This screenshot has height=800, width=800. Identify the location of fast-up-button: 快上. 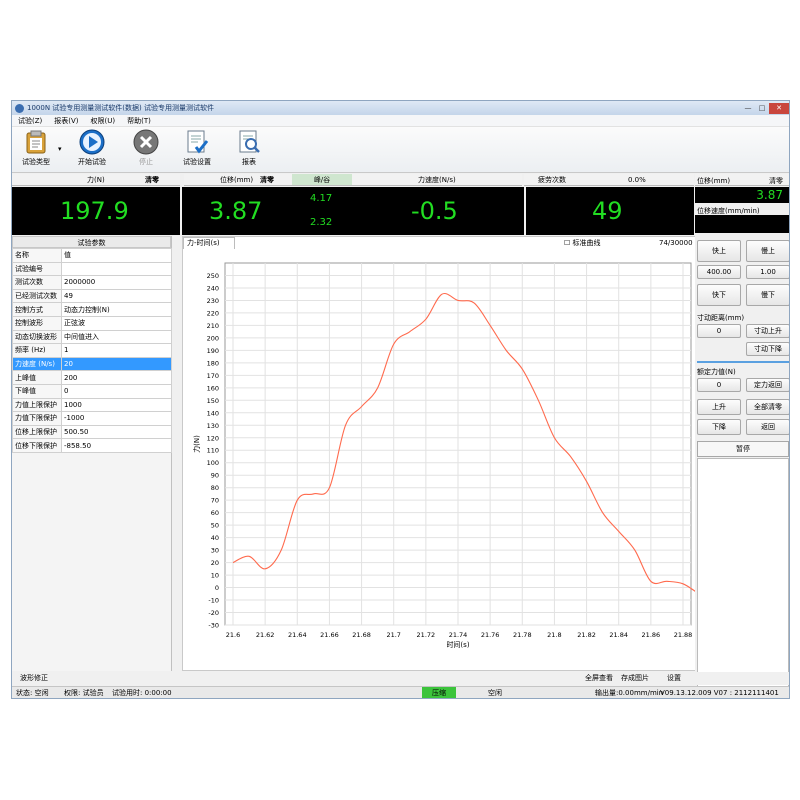
(719, 251).